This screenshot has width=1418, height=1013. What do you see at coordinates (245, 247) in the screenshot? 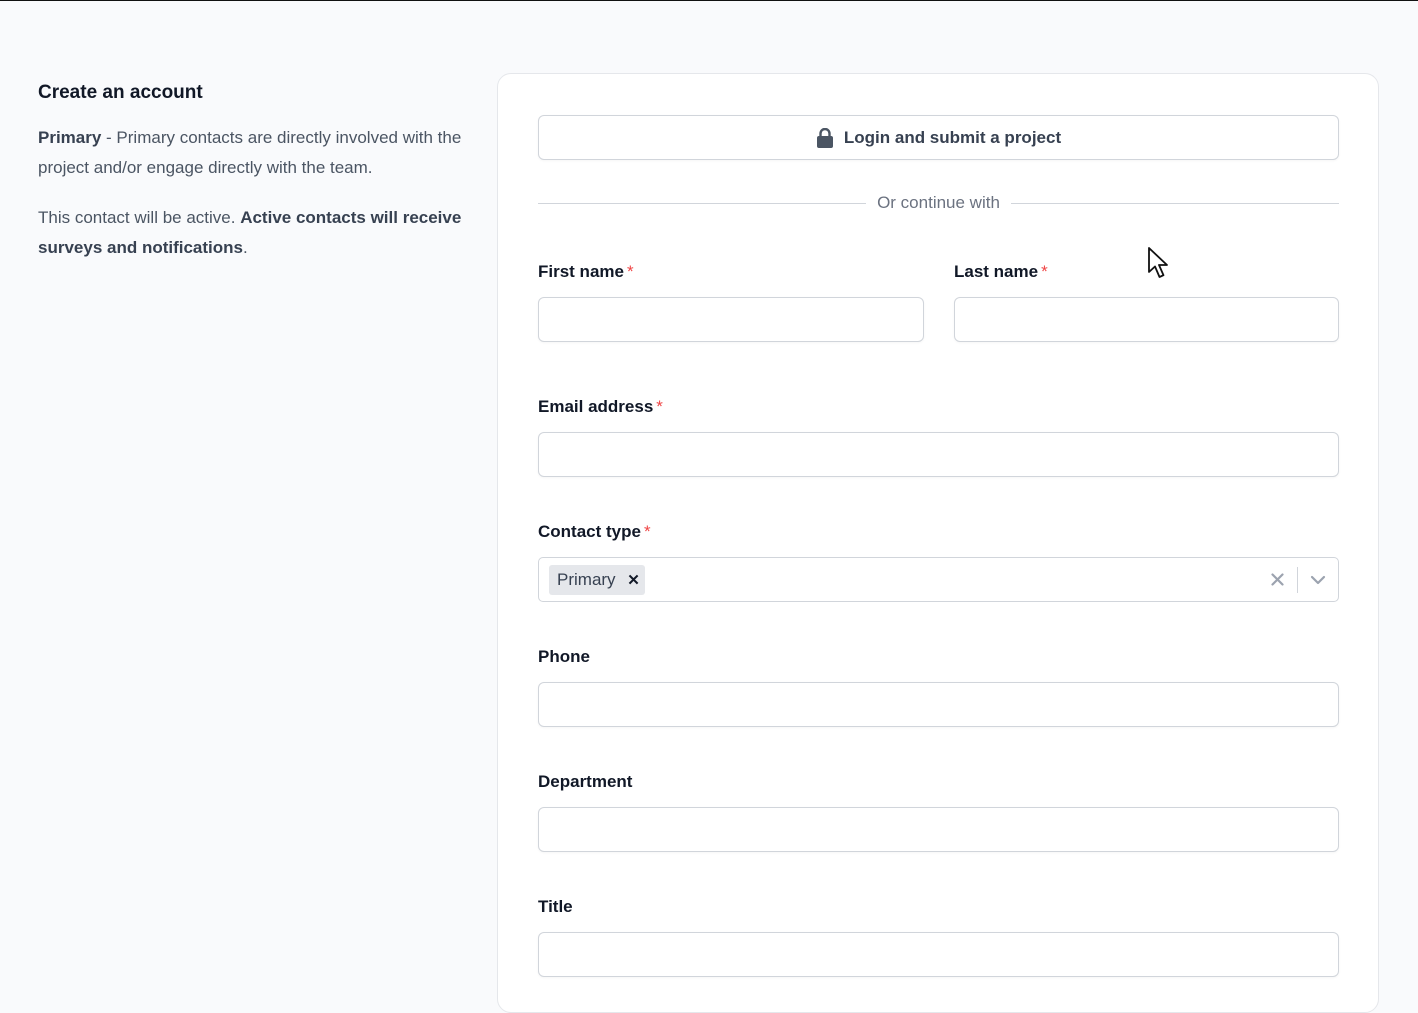
I see `active-end: .` at bounding box center [245, 247].